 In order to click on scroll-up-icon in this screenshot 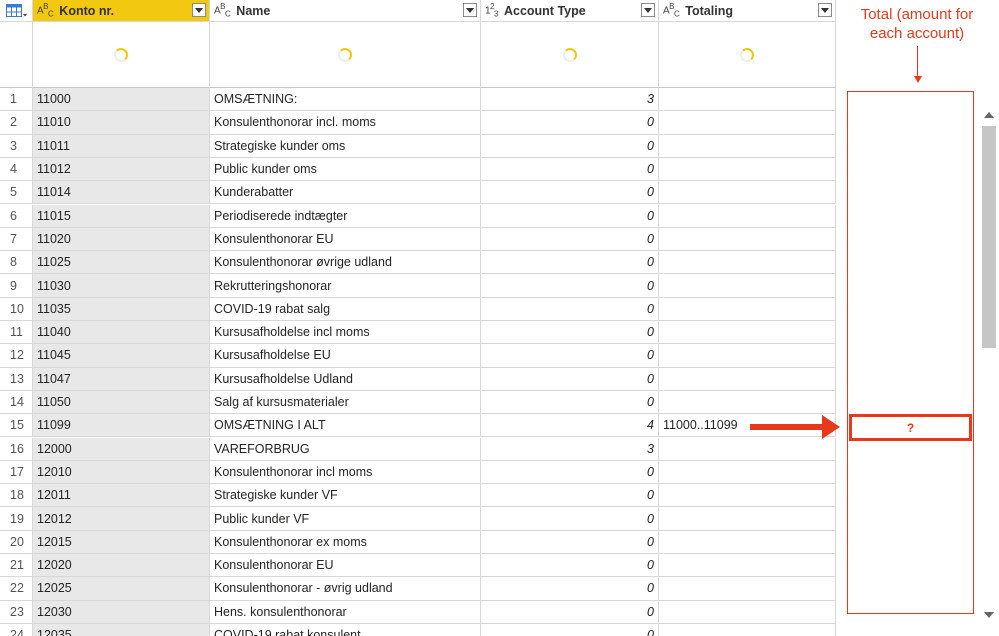, I will do `click(989, 115)`.